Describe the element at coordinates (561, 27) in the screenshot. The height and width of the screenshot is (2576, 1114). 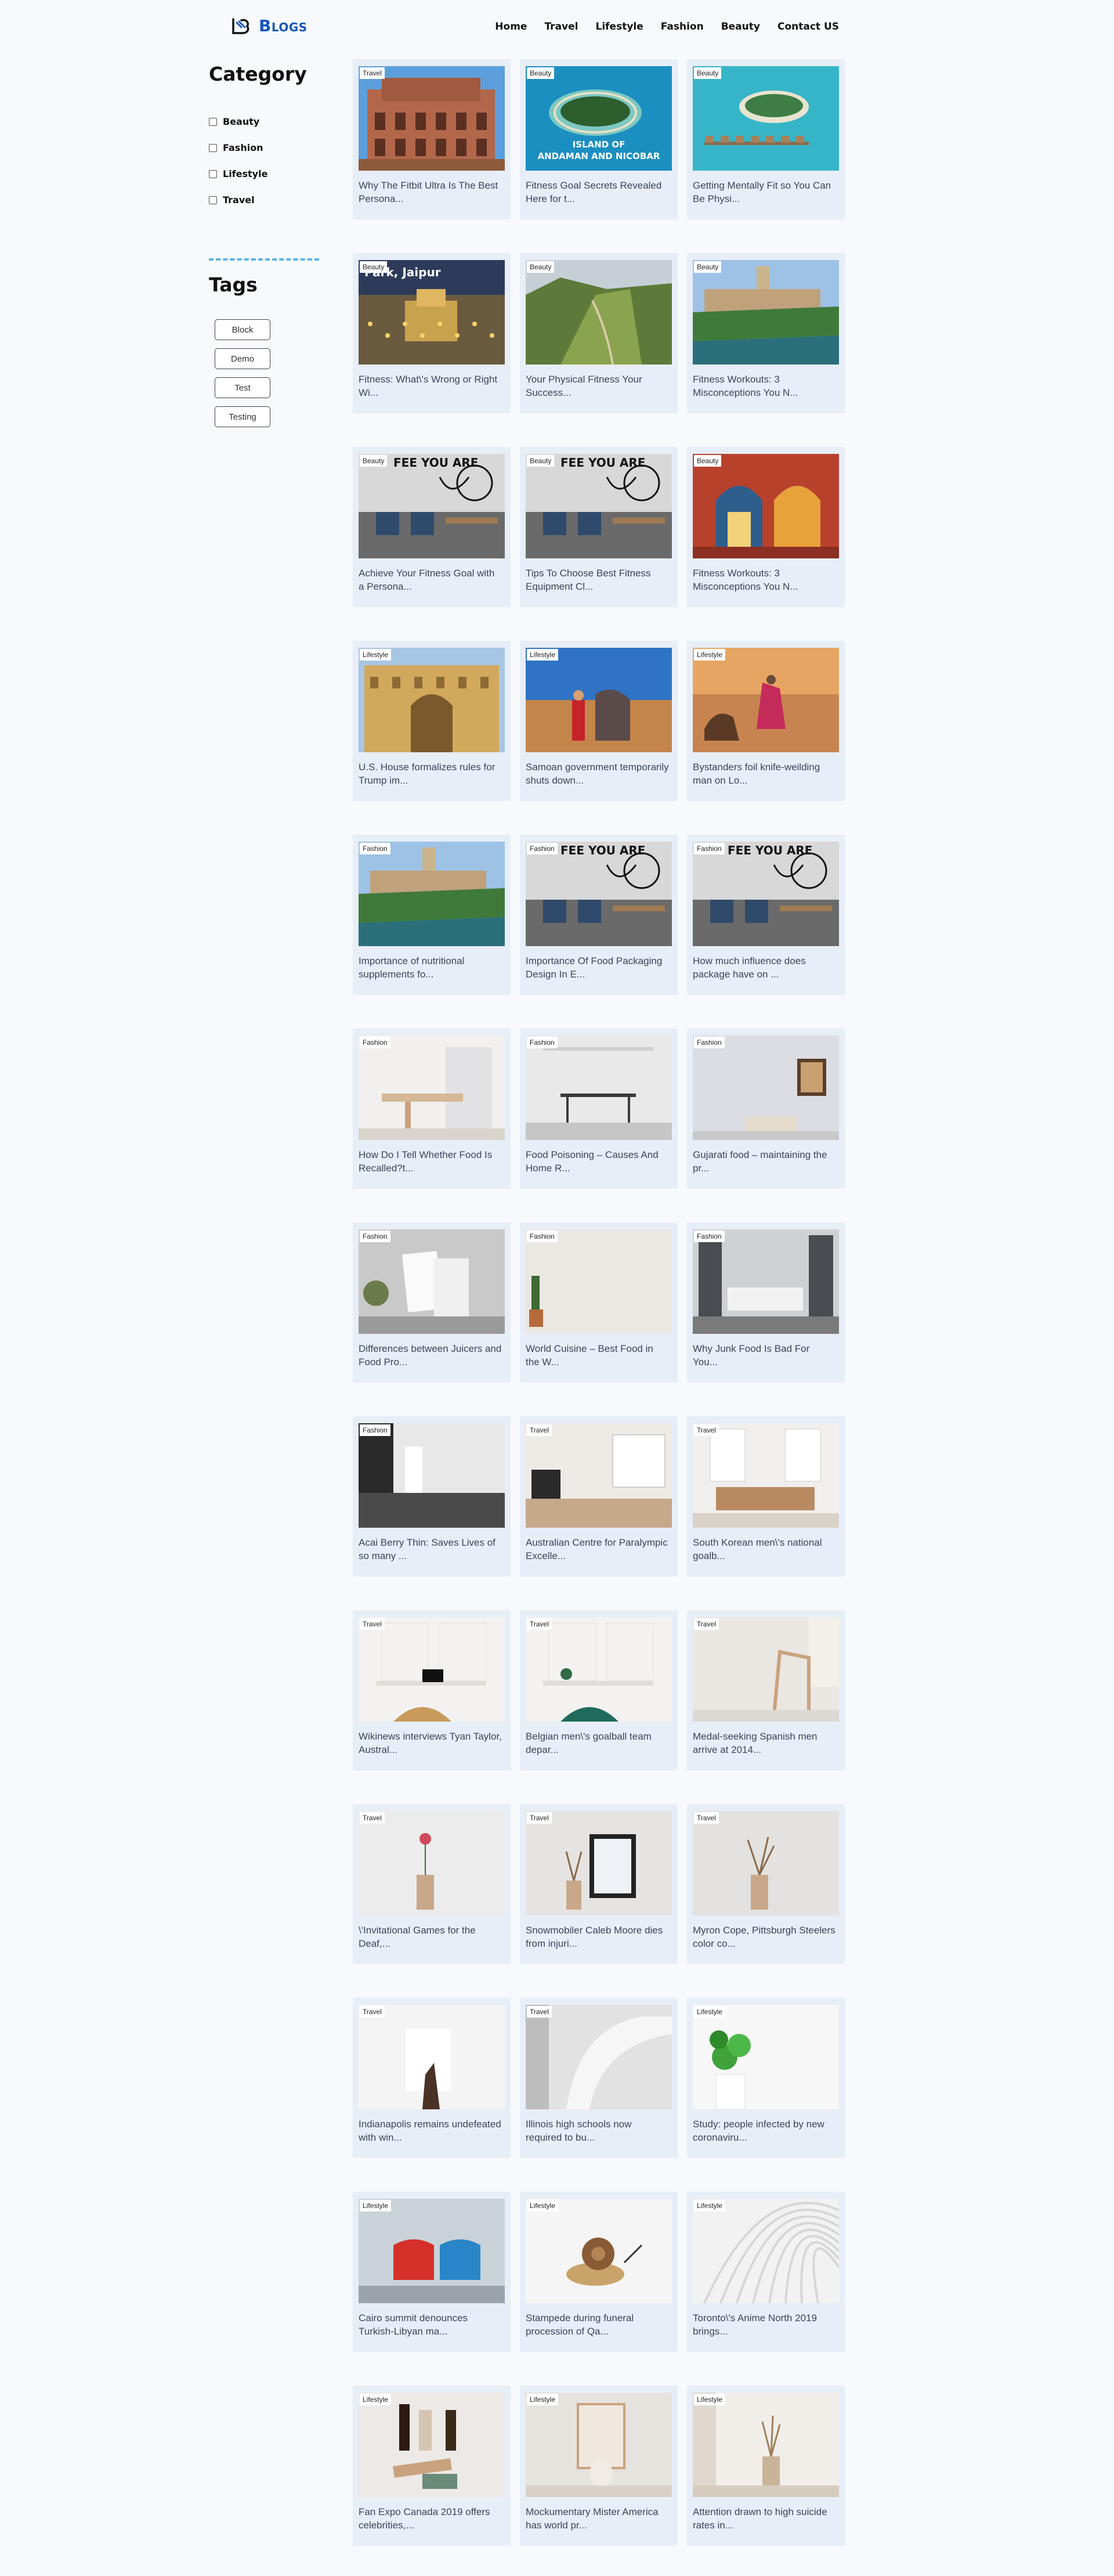
I see `nav-travel: Travel` at that location.